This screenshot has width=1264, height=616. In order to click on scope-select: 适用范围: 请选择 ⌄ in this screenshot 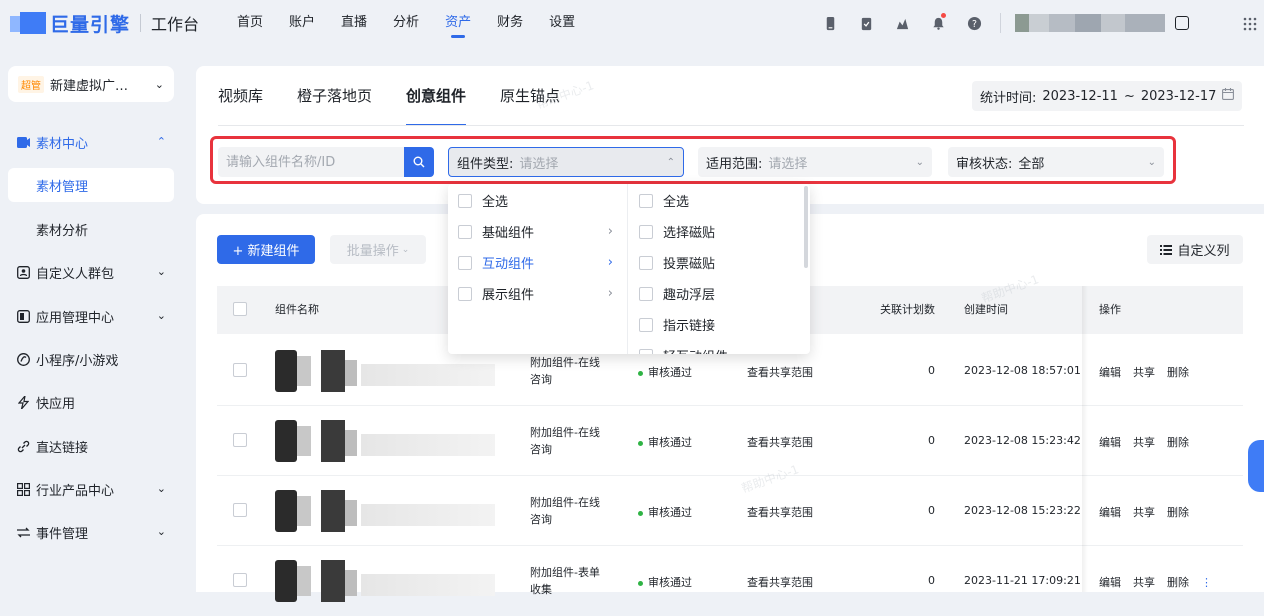, I will do `click(815, 162)`.